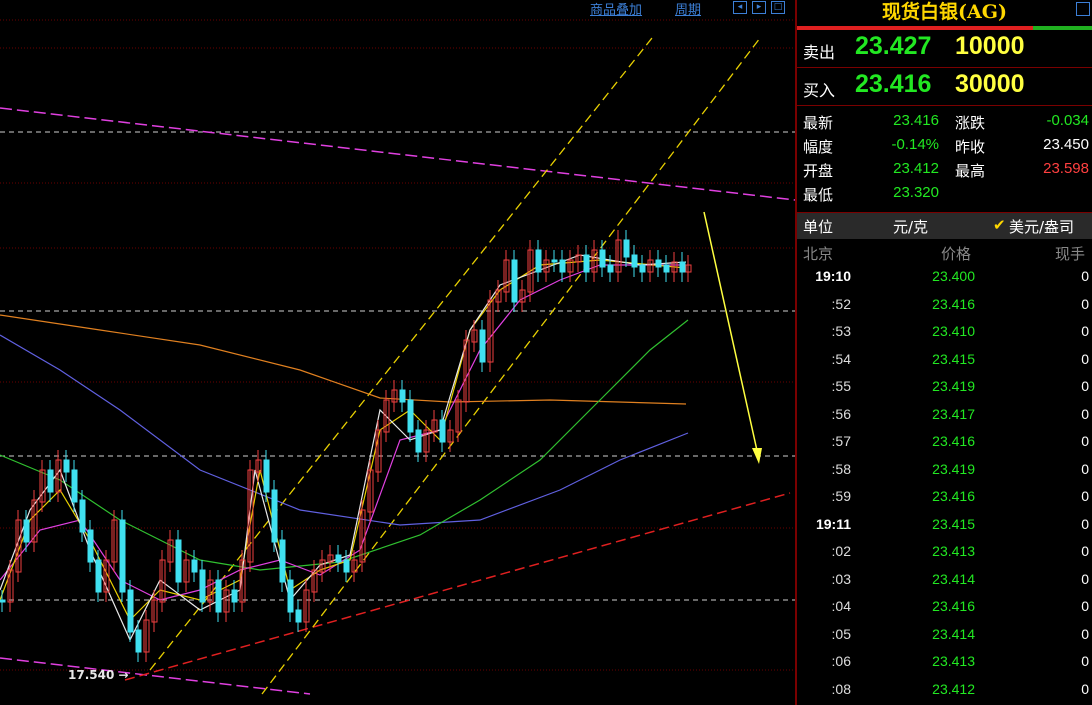  I want to click on tick-time: :05, so click(841, 633).